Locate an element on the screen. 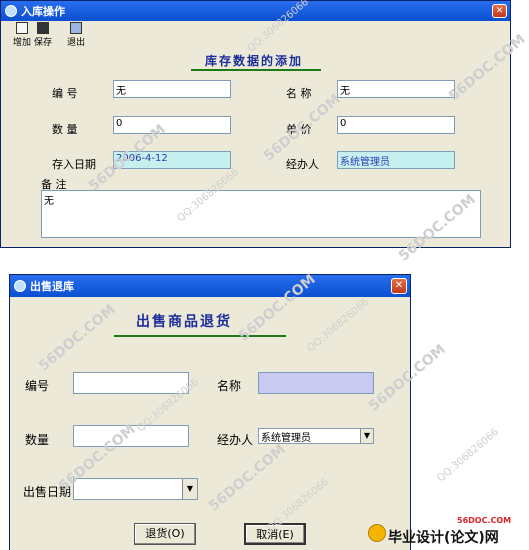  pencil-icon is located at coordinates (377, 533).